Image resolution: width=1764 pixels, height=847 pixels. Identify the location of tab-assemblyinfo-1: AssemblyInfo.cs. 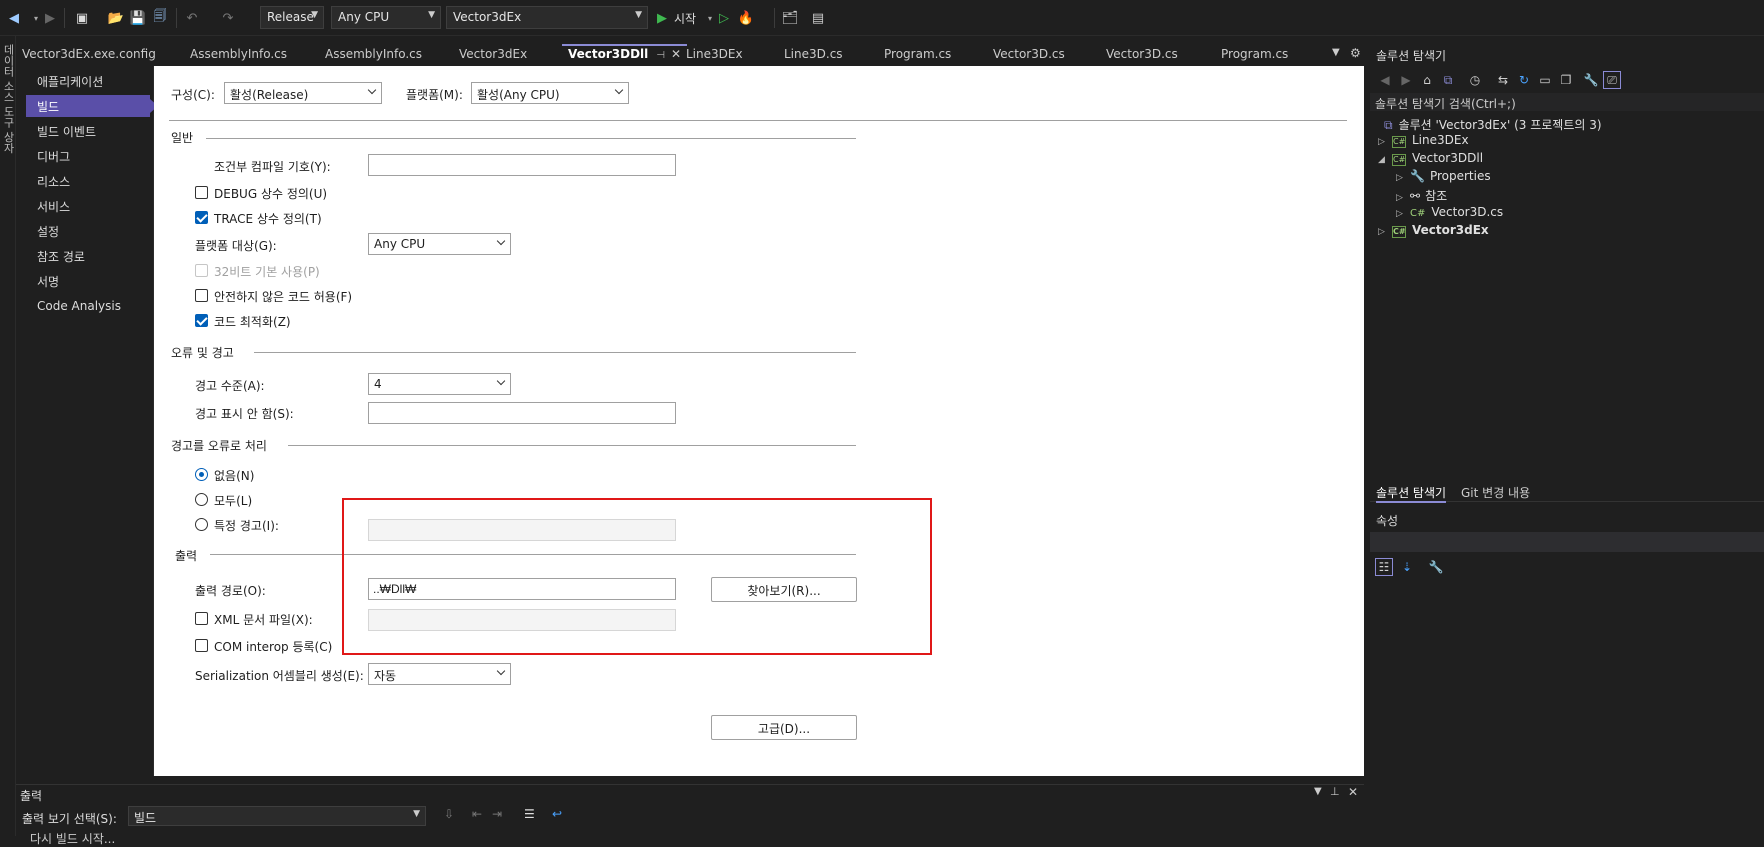
(238, 54).